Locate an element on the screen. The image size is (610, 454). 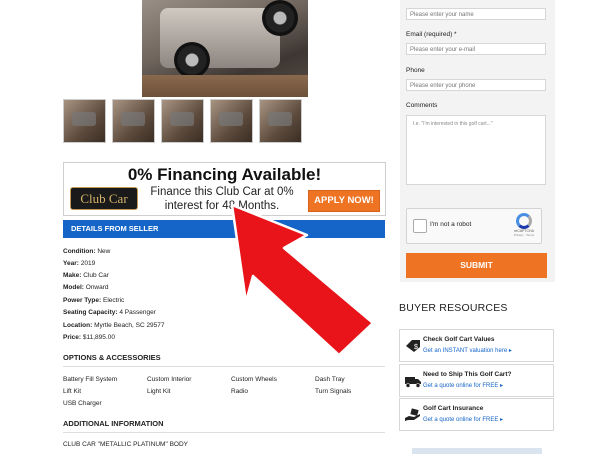
spec-power-type: Power Type: Electric is located at coordinates (94, 300).